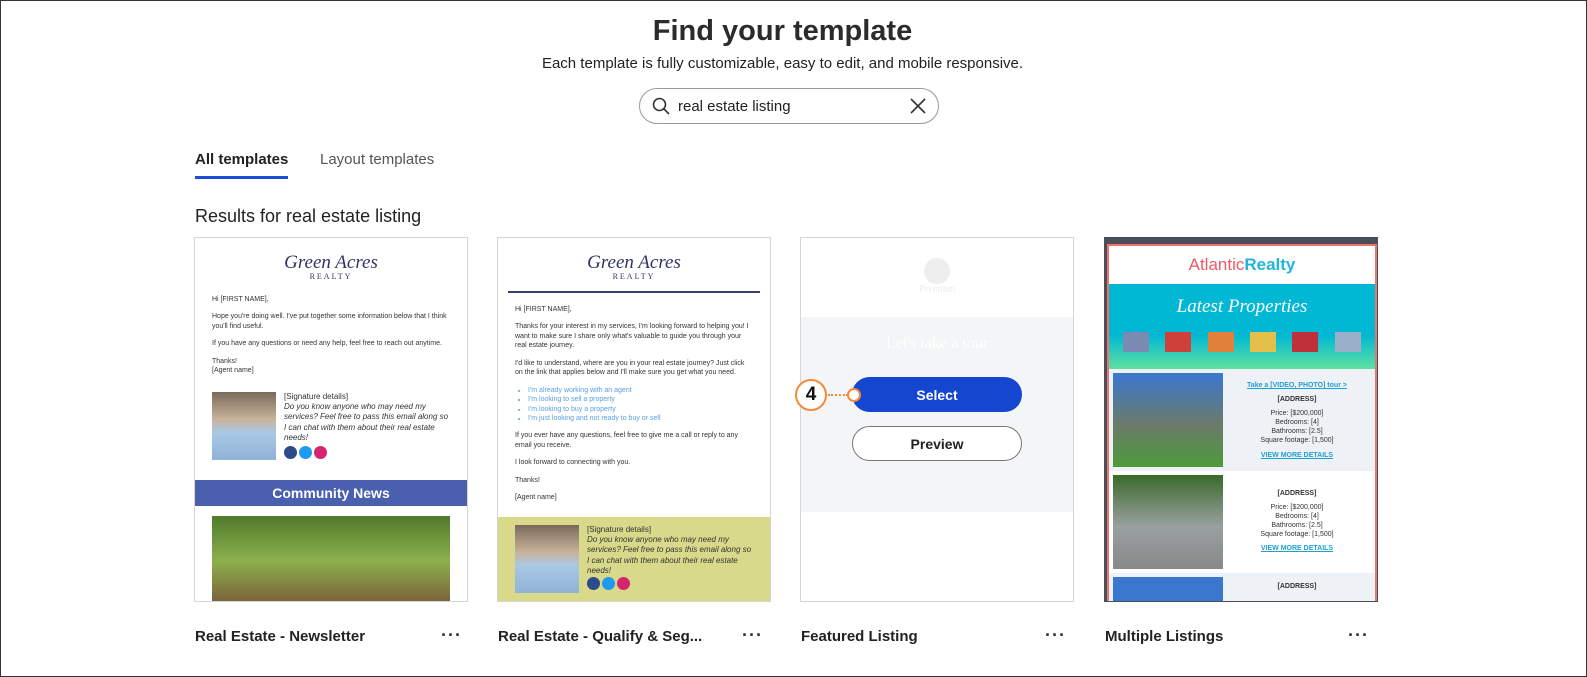 The width and height of the screenshot is (1587, 677). Describe the element at coordinates (661, 106) in the screenshot. I see `search-icon` at that location.